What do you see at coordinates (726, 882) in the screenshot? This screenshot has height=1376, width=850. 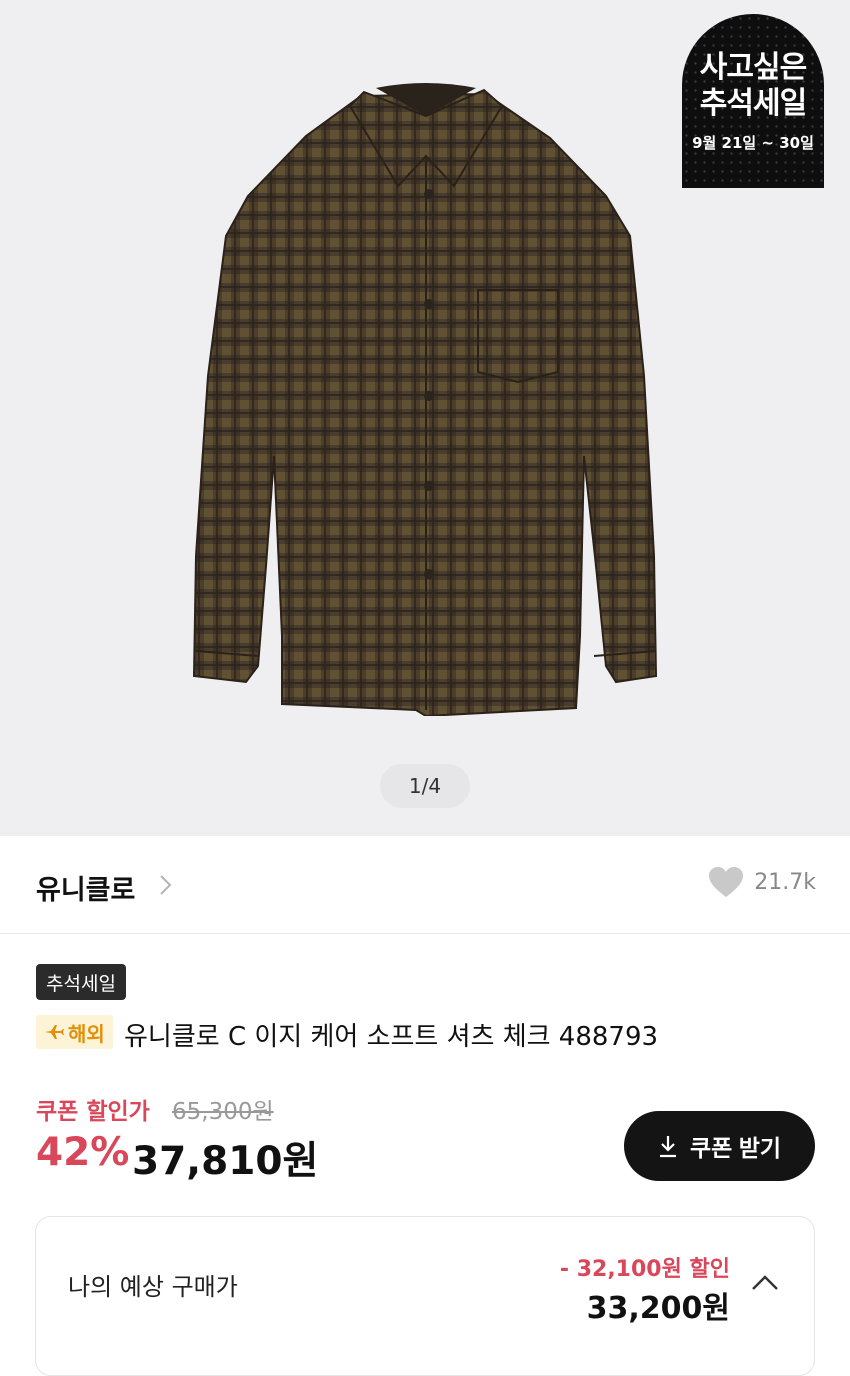 I see `heart-icon` at bounding box center [726, 882].